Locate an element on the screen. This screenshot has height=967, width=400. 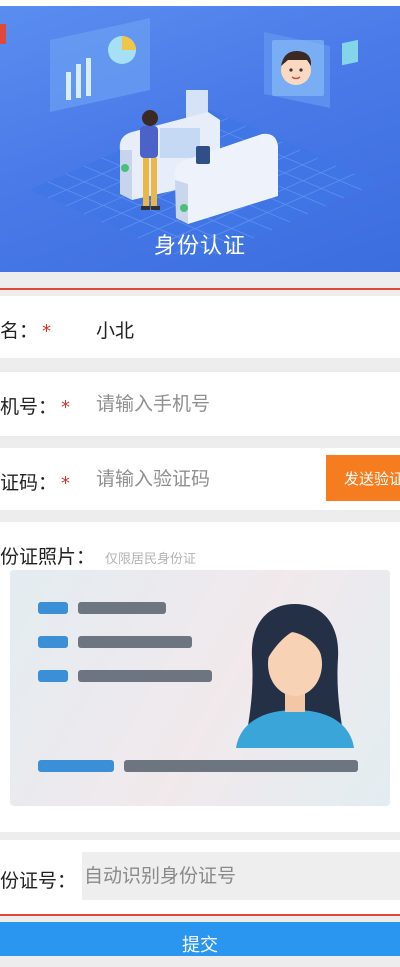
id-photo-label: 份证照片： 仅限居民身份证 is located at coordinates (98, 555).